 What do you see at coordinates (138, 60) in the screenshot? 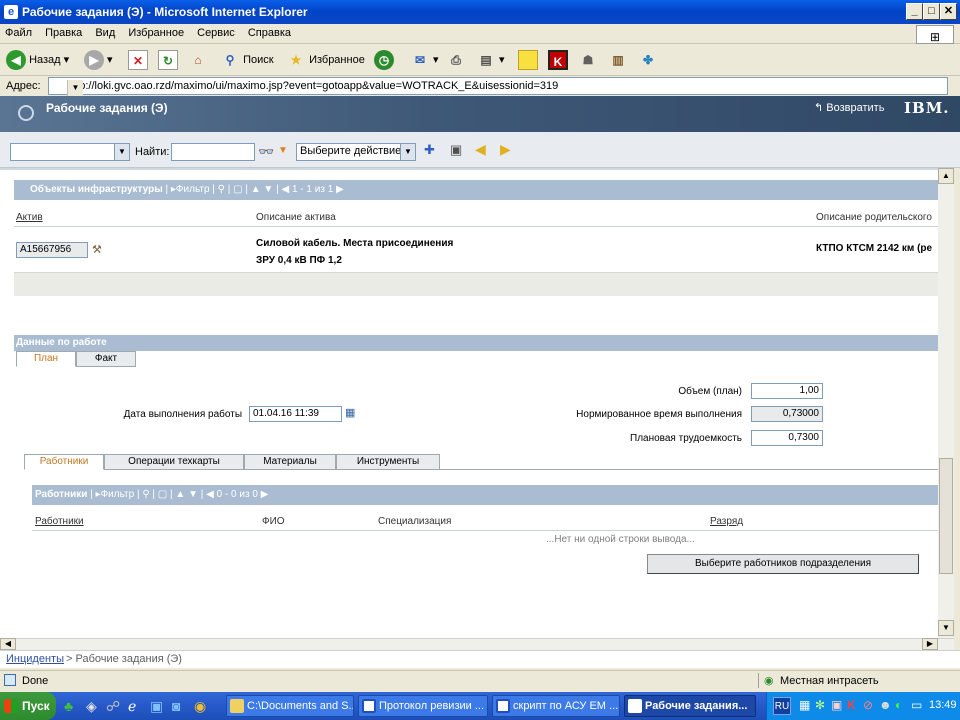
I see `stop-button: ✕` at bounding box center [138, 60].